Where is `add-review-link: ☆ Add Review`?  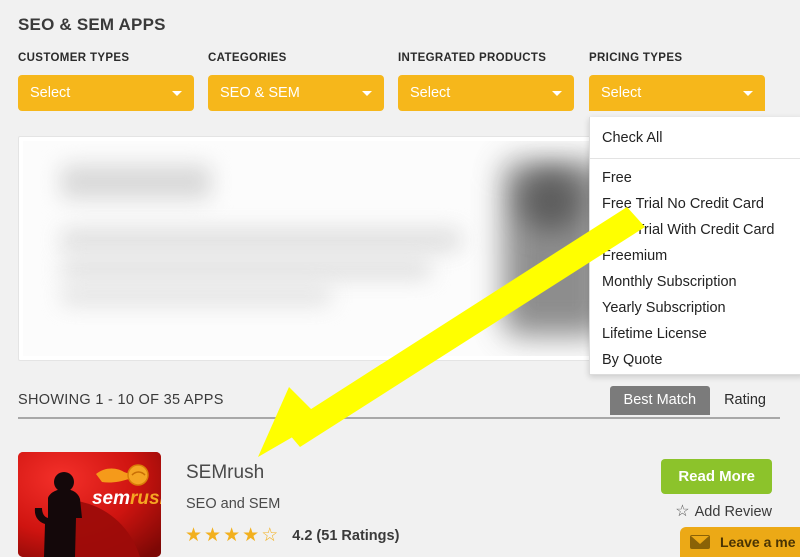 add-review-link: ☆ Add Review is located at coordinates (723, 512).